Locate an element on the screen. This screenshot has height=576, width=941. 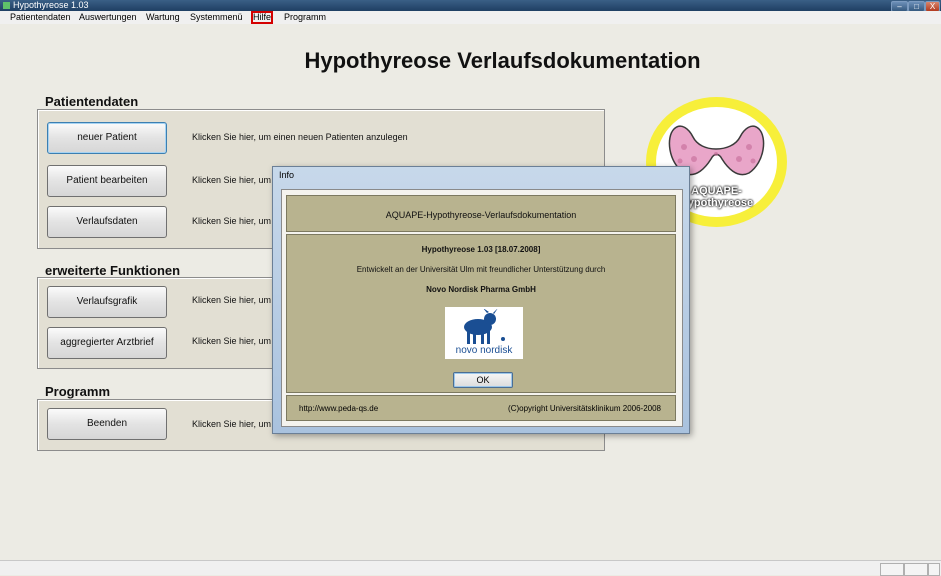
section-label-patientendaten: Patientendaten is located at coordinates (92, 101).